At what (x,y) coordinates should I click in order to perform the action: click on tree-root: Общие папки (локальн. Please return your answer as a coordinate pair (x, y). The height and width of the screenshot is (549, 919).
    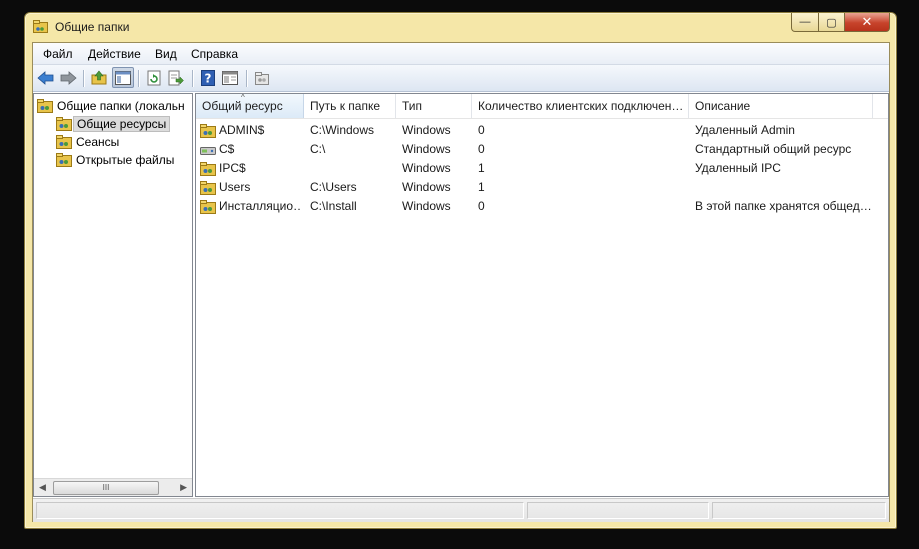
    Looking at the image, I should click on (111, 105).